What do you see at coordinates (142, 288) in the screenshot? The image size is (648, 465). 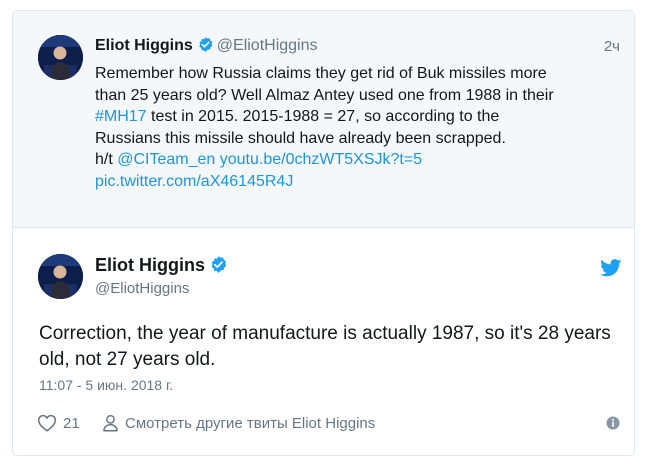 I see `main-author-handle: @EliotHiggins` at bounding box center [142, 288].